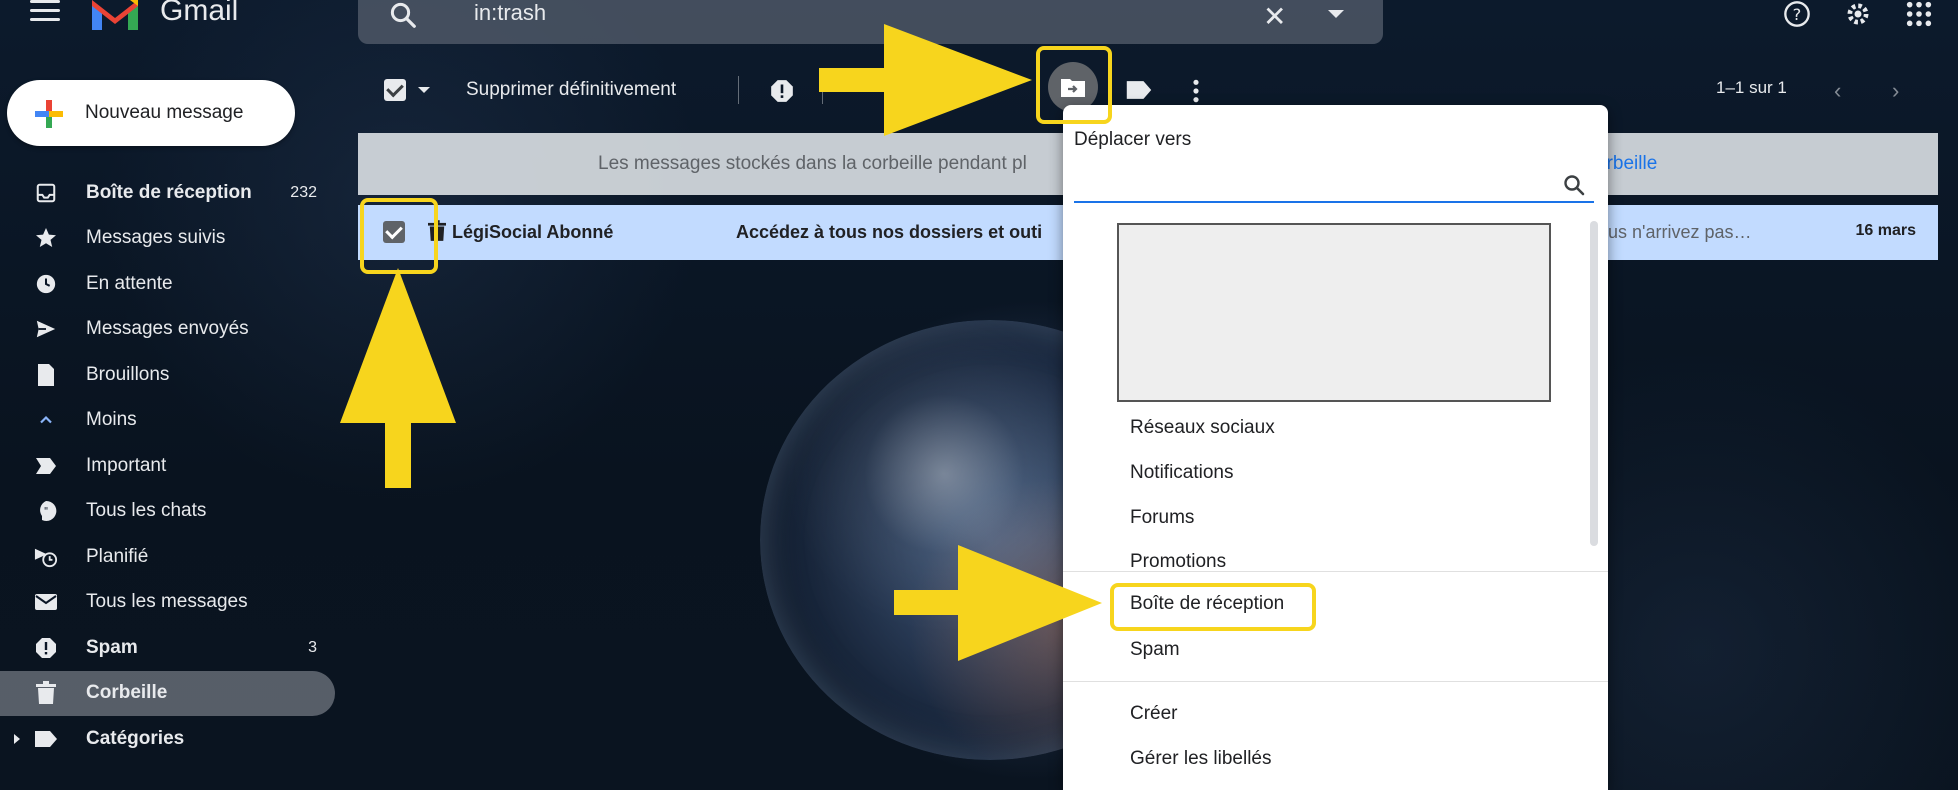 This screenshot has width=1958, height=790. What do you see at coordinates (17, 738) in the screenshot?
I see `expand-arrow-icon` at bounding box center [17, 738].